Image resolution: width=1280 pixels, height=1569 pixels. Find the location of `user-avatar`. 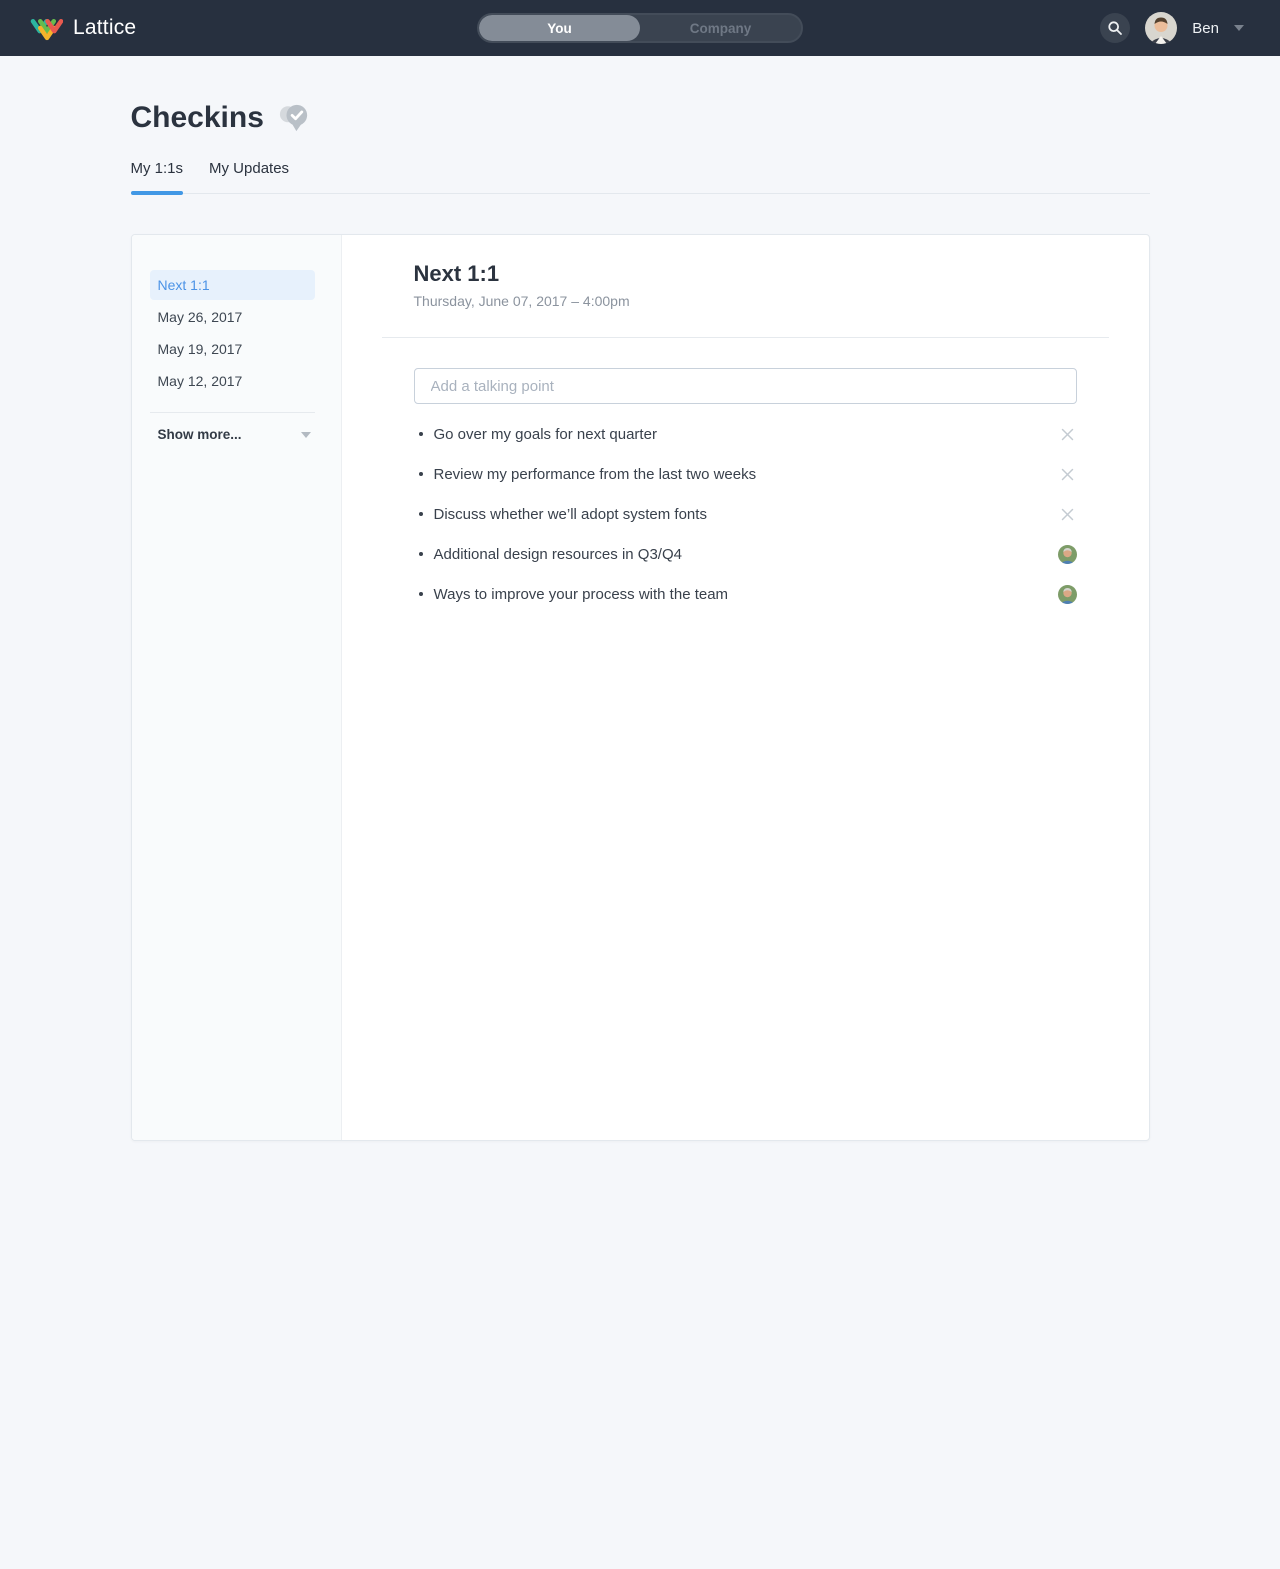

user-avatar is located at coordinates (1161, 28).